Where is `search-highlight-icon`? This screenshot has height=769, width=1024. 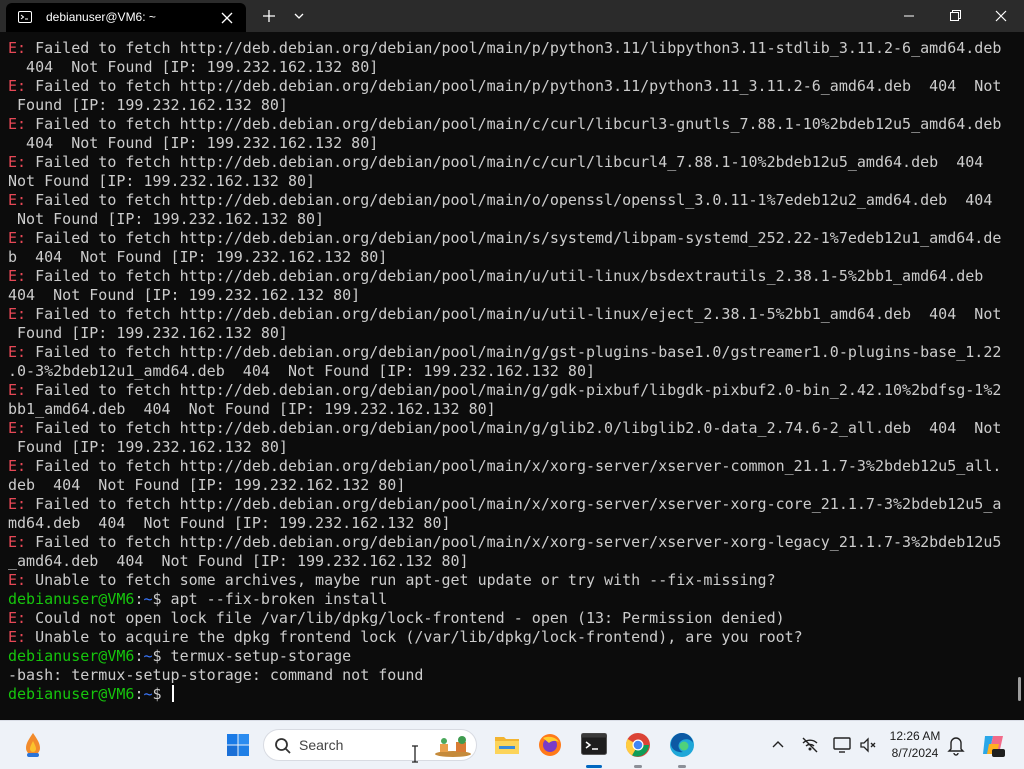 search-highlight-icon is located at coordinates (453, 746).